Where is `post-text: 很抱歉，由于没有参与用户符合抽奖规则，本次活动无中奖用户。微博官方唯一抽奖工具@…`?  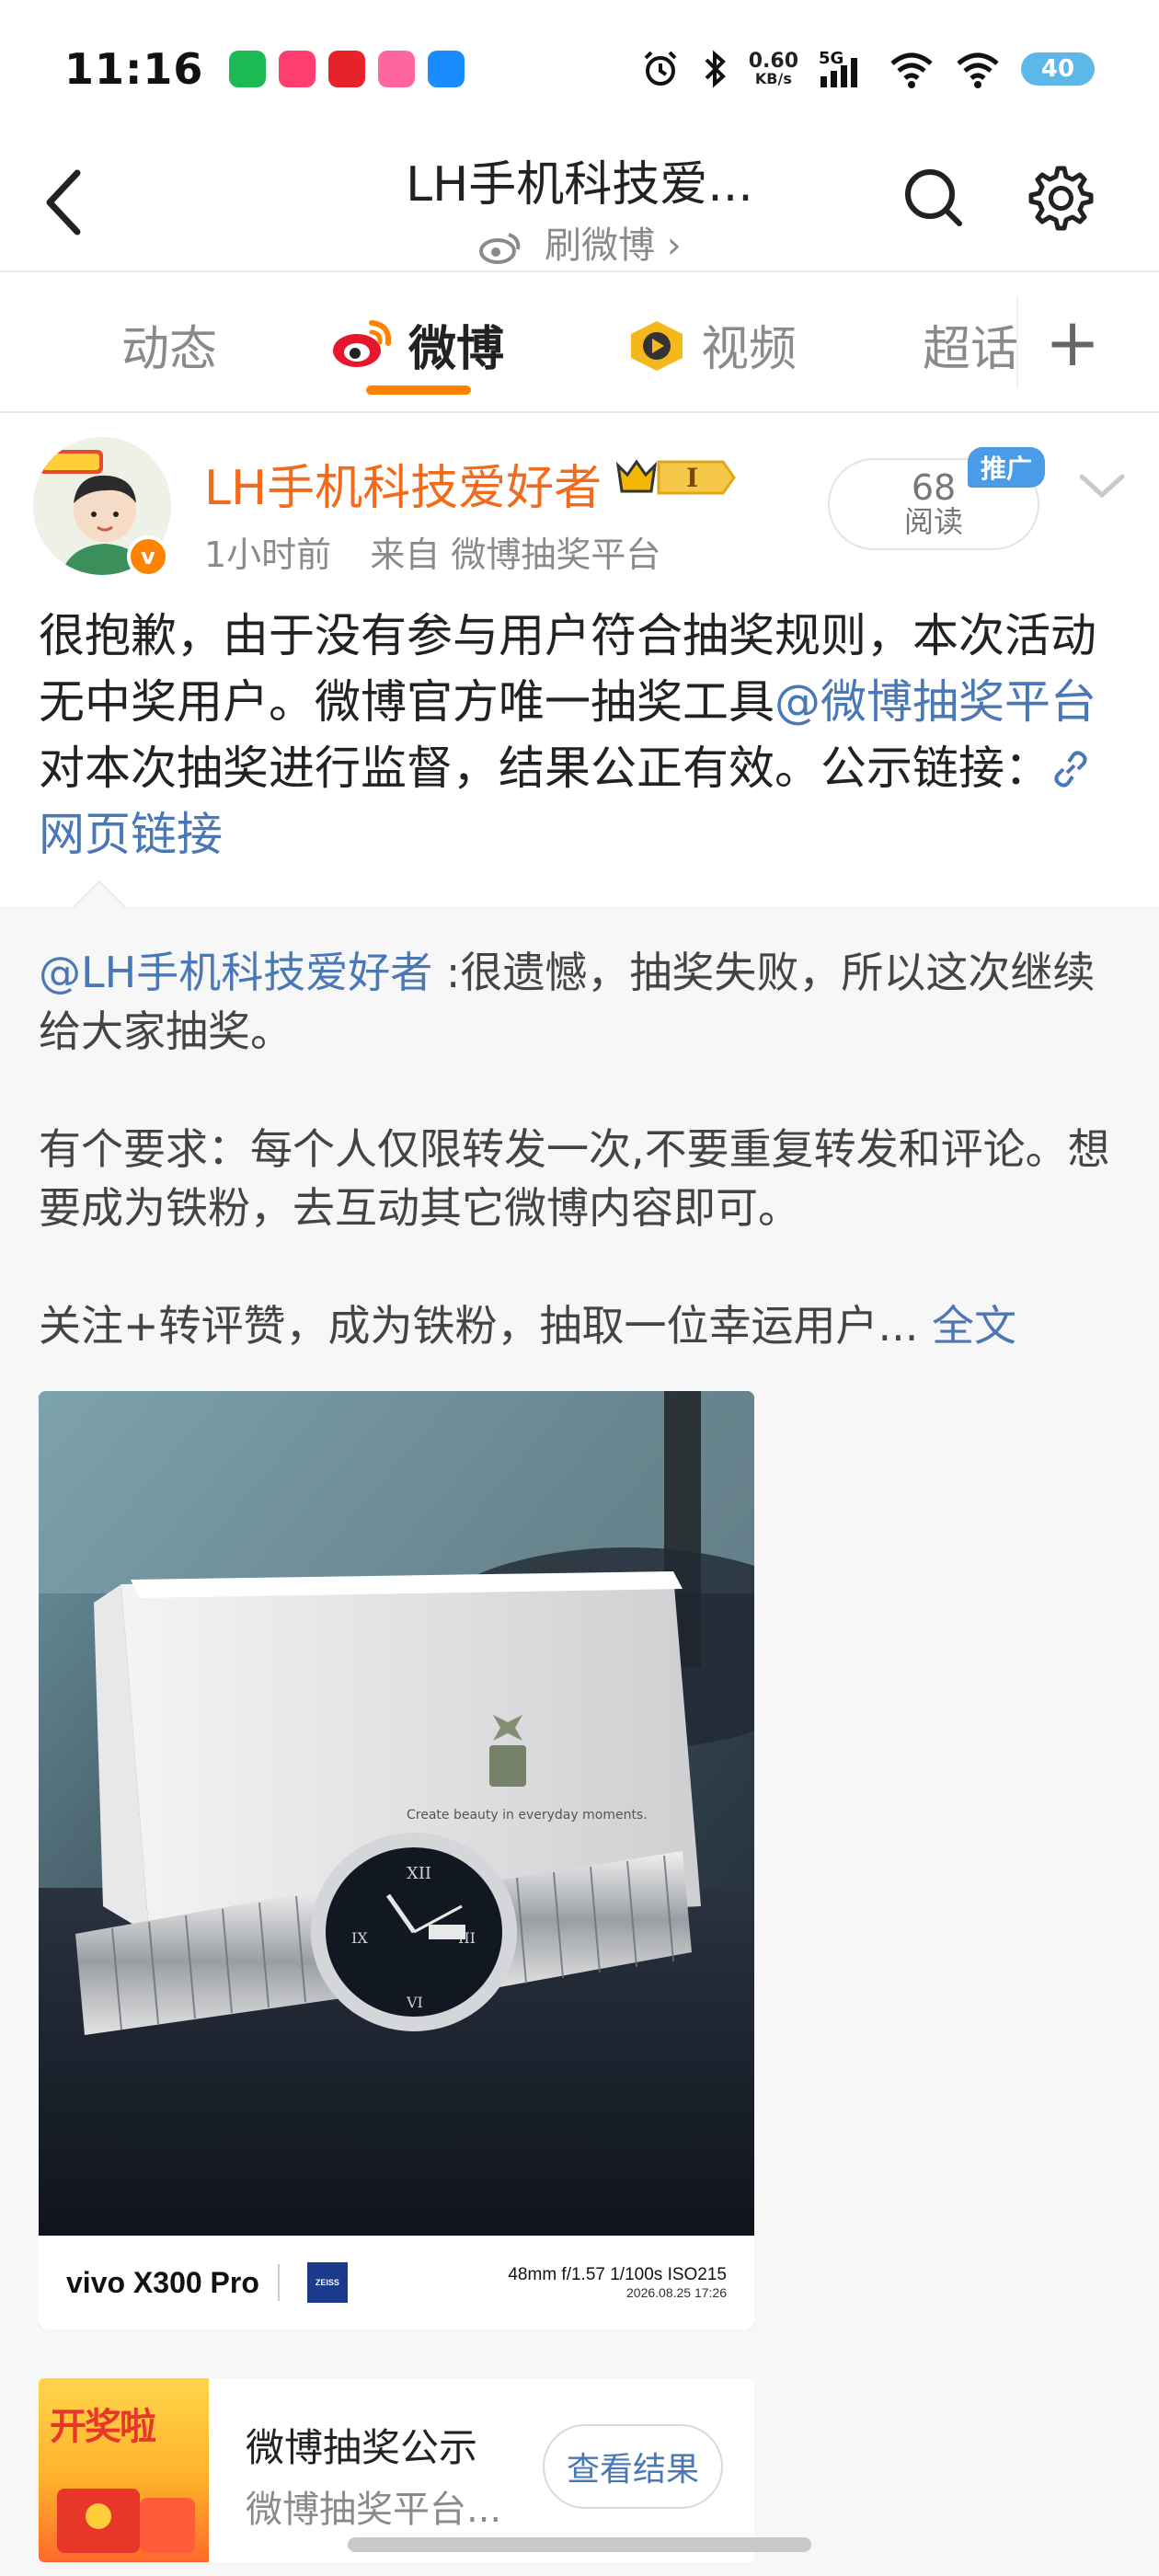 post-text: 很抱歉，由于没有参与用户符合抽奖规则，本次活动无中奖用户。微博官方唯一抽奖工具@… is located at coordinates (567, 735).